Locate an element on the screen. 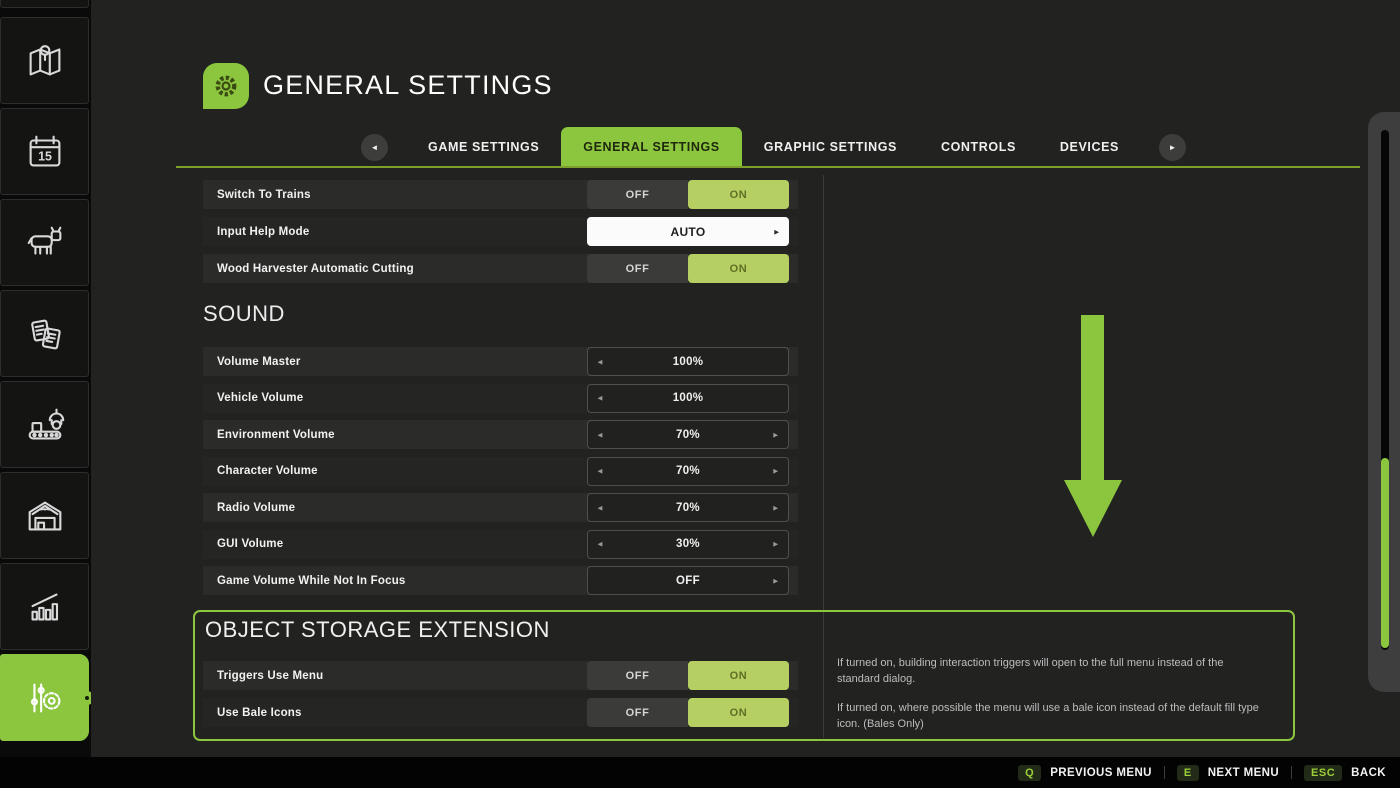 The height and width of the screenshot is (788, 1400). warehouse-icon is located at coordinates (44, 515).